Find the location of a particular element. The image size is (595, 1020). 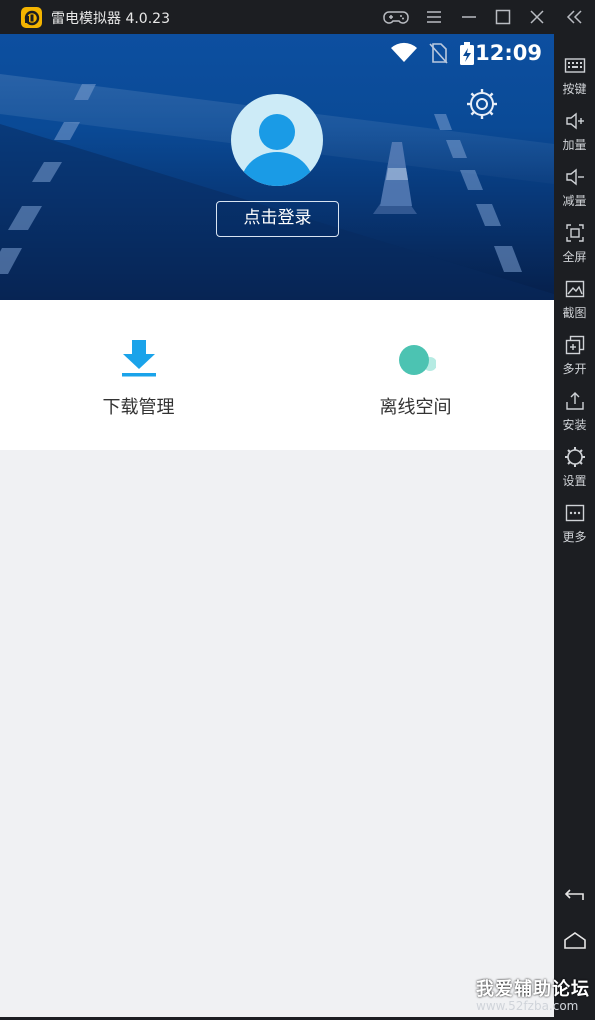

home-icon is located at coordinates (575, 941).